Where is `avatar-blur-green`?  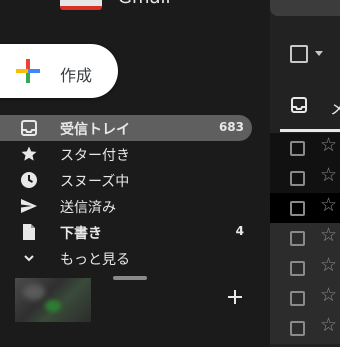 avatar-blur-green is located at coordinates (53, 306).